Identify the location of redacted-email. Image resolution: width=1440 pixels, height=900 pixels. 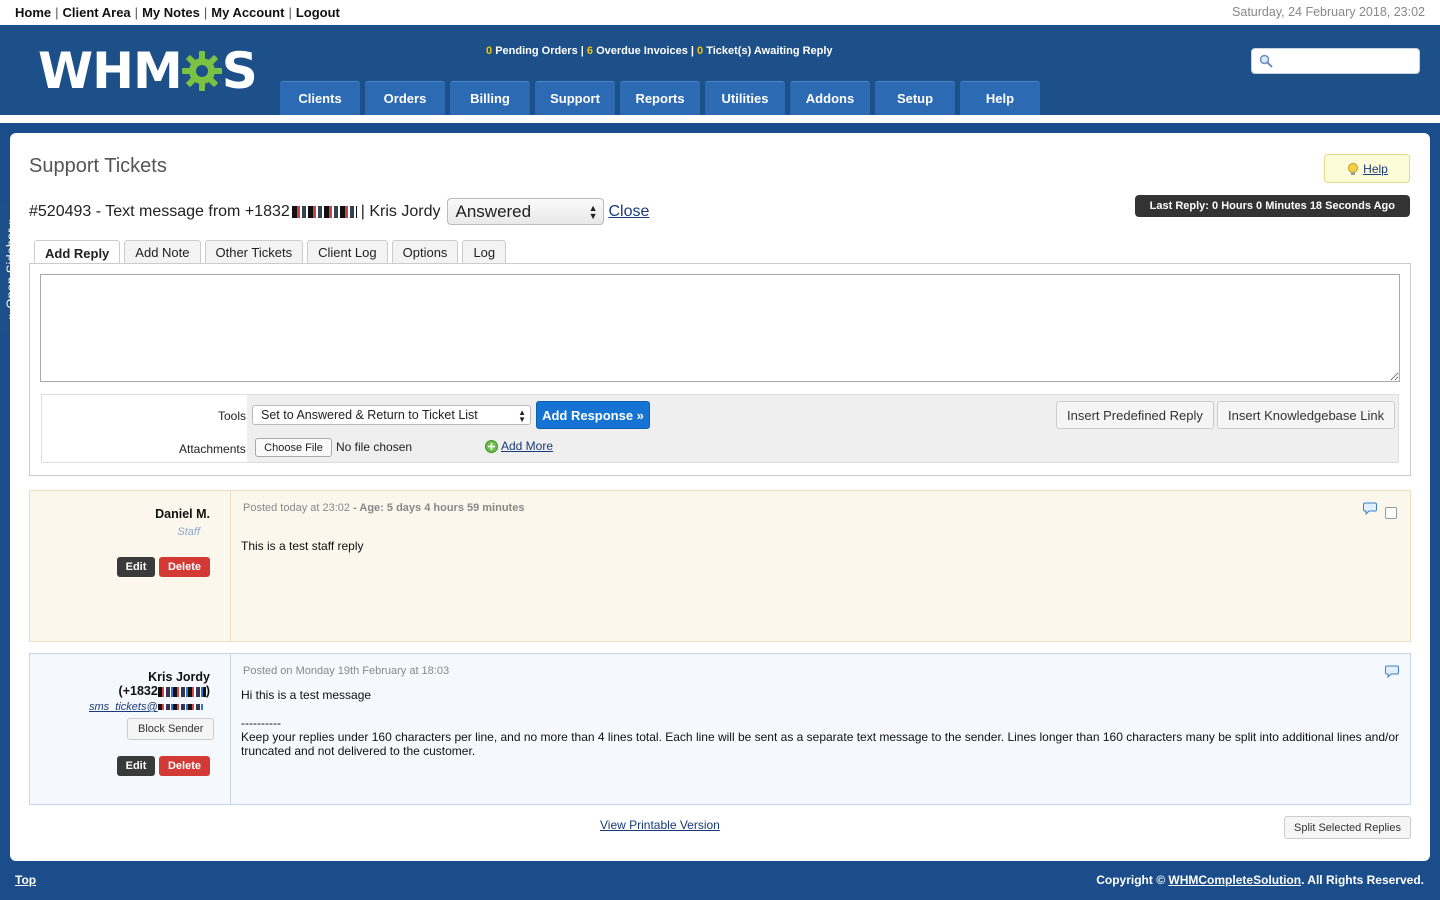
(180, 707).